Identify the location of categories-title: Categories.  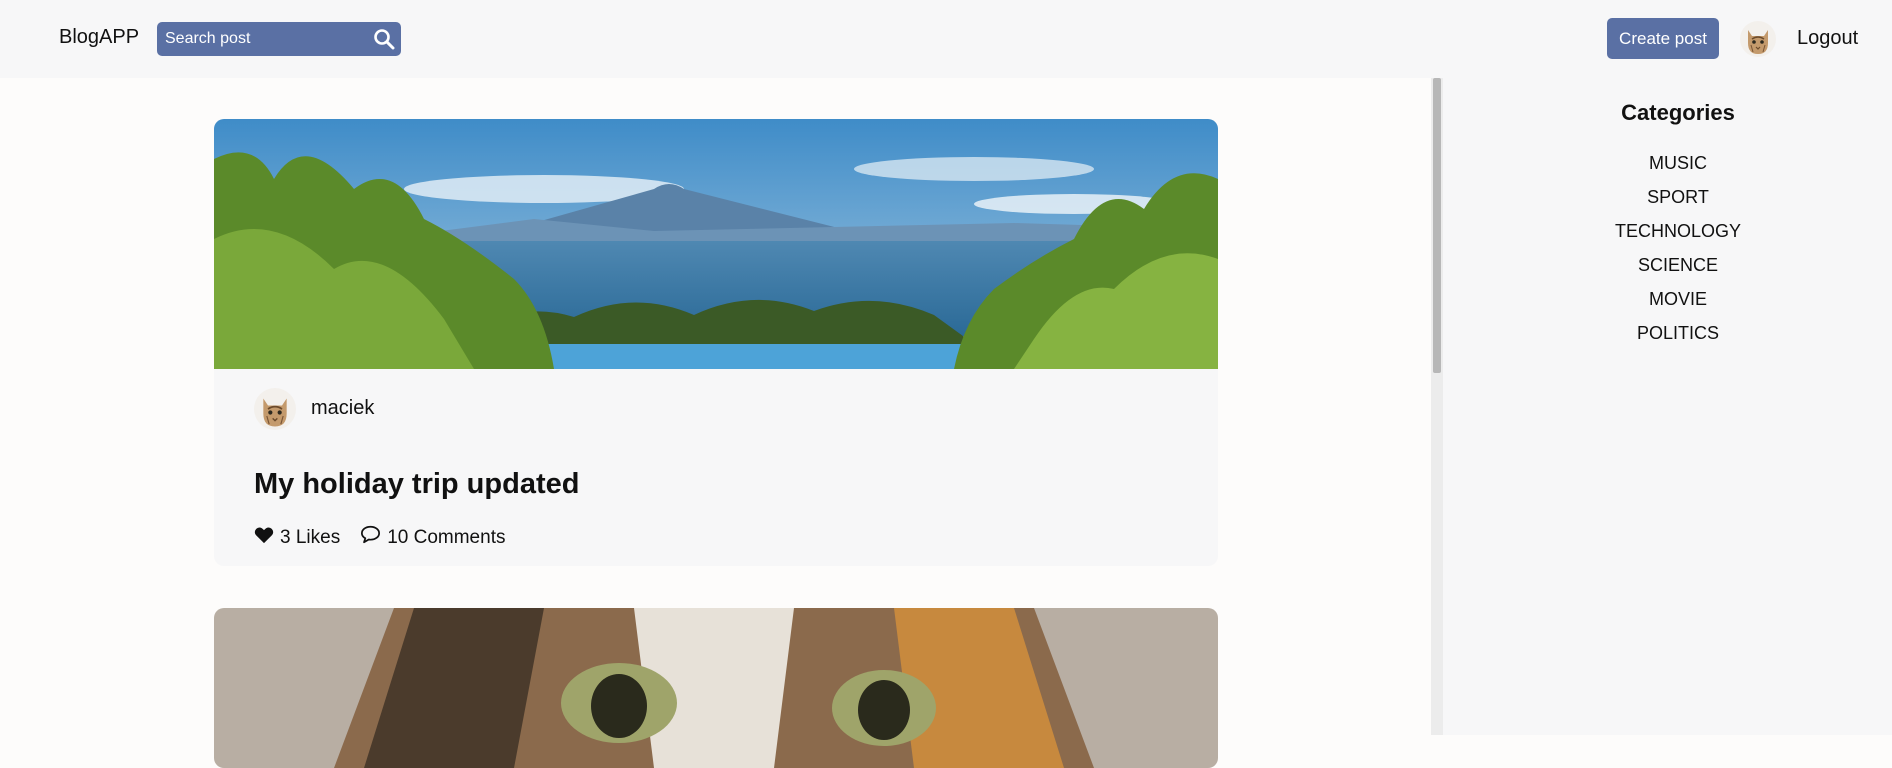
(1678, 112).